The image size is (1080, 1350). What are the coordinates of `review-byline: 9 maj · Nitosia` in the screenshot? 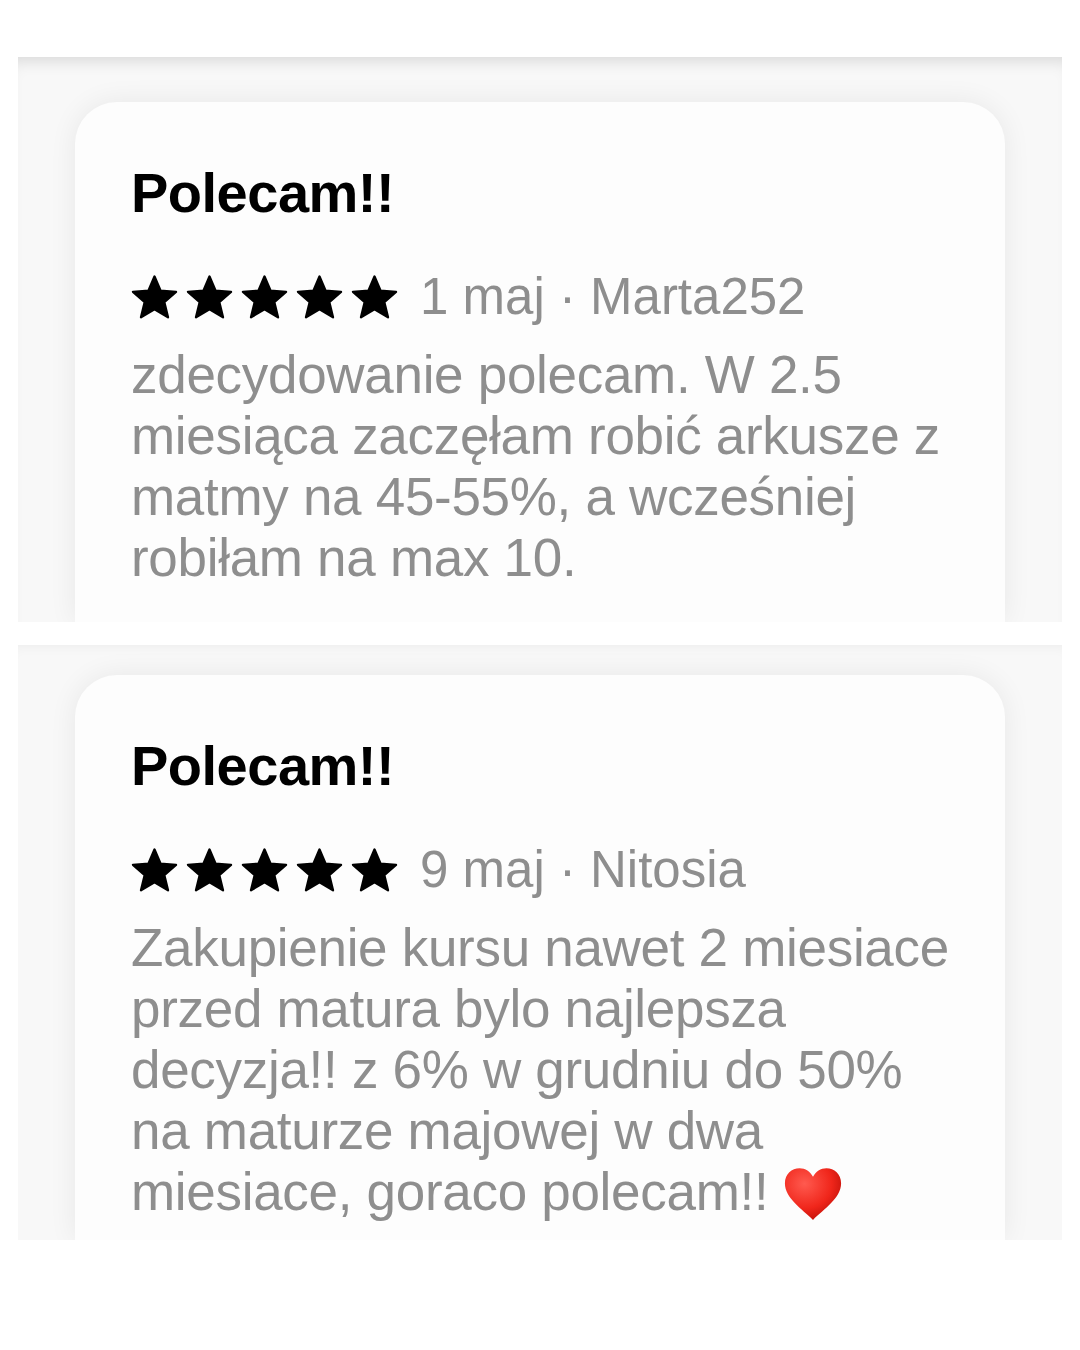 It's located at (583, 870).